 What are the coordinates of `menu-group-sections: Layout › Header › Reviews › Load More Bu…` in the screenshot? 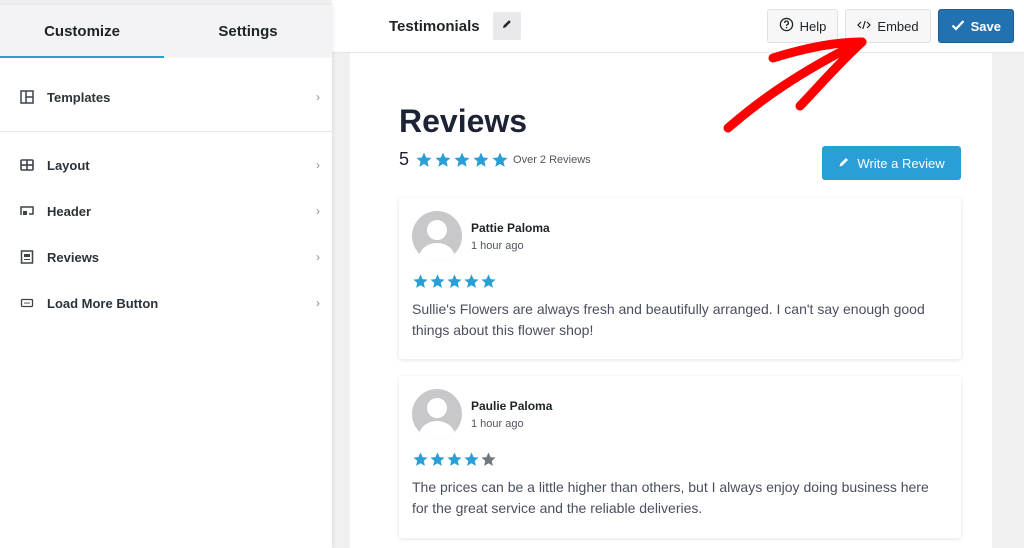 It's located at (166, 229).